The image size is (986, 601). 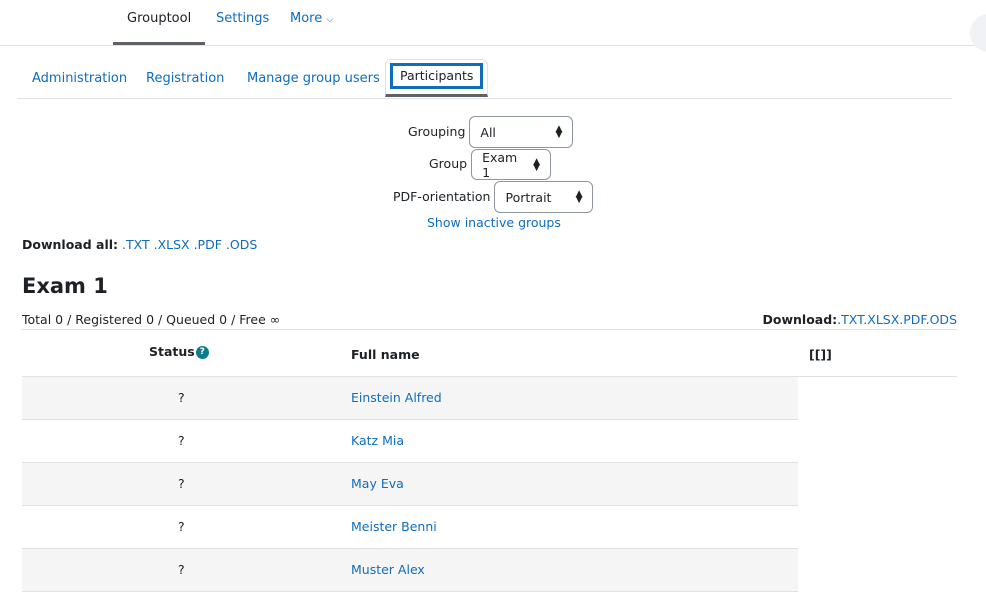 I want to click on header-status: Status?, so click(x=179, y=351).